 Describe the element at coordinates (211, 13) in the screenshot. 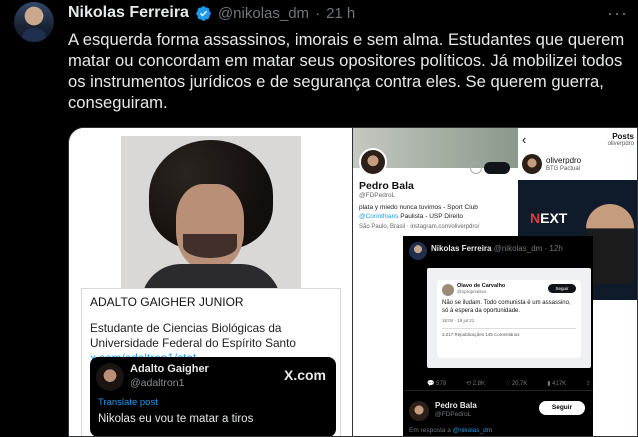

I see `tweet-header: Nikolas Ferreira @nikolas_dm · 21 h` at that location.